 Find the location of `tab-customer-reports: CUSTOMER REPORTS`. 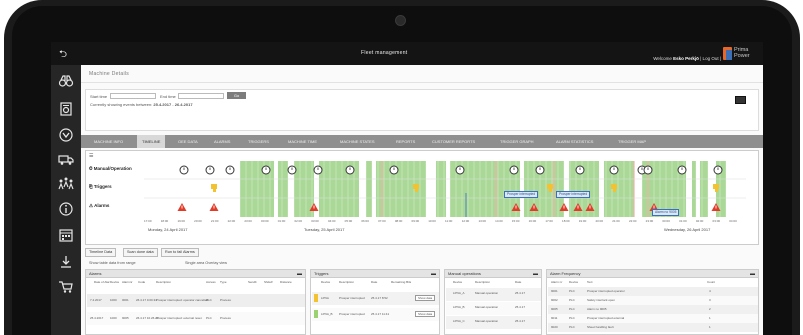

tab-customer-reports: CUSTOMER REPORTS is located at coordinates (453, 141).